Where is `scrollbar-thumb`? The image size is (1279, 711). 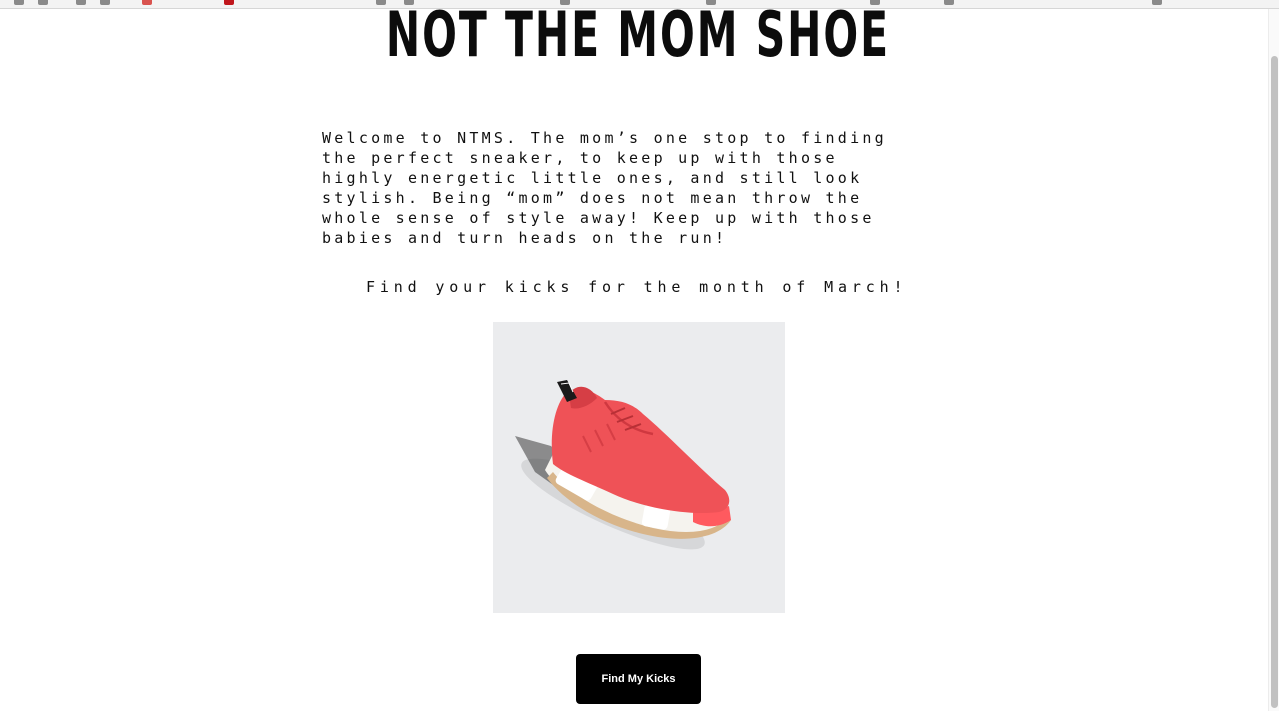 scrollbar-thumb is located at coordinates (1274, 382).